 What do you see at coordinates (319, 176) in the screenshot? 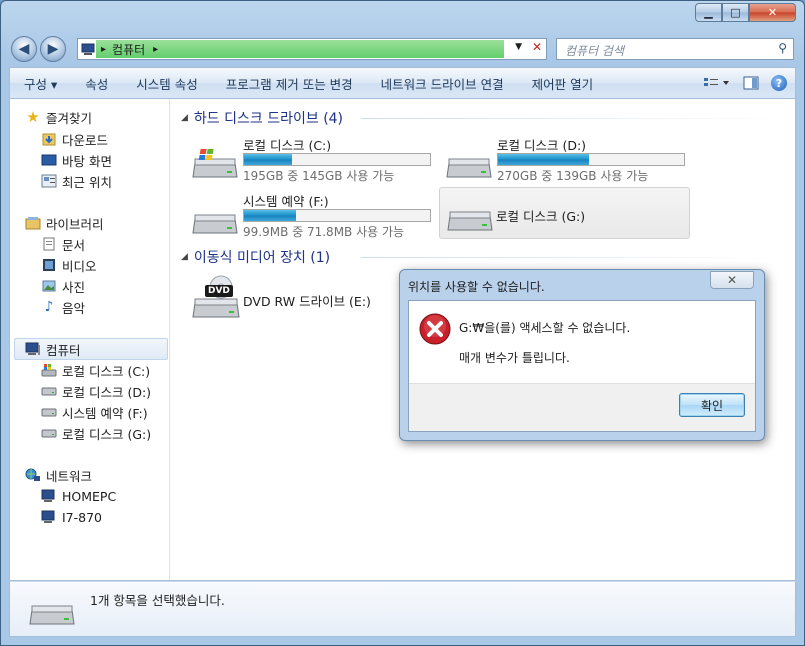
I see `drive-size: 195GB 중 145GB 사용 가능` at bounding box center [319, 176].